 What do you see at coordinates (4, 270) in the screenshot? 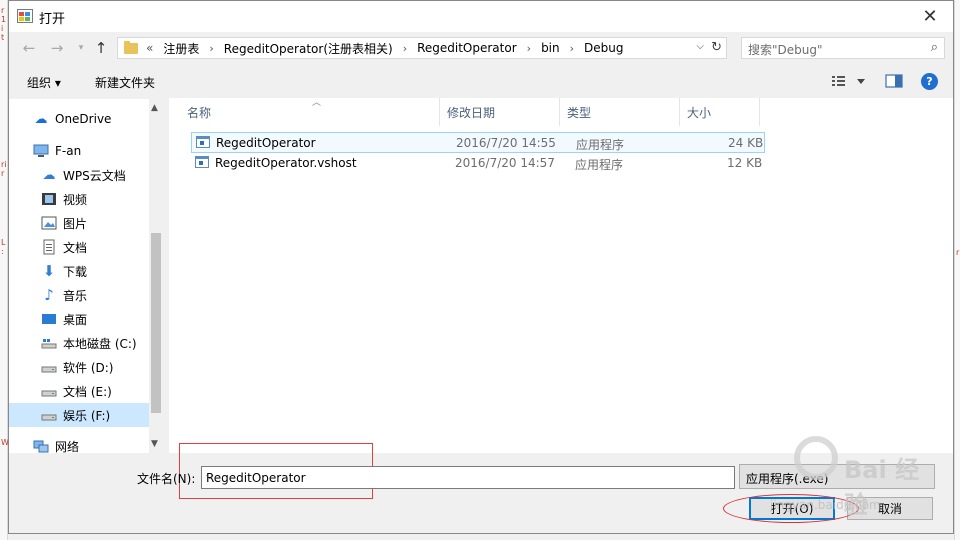
I see `background-left-strip: r1it ri r L: W` at bounding box center [4, 270].